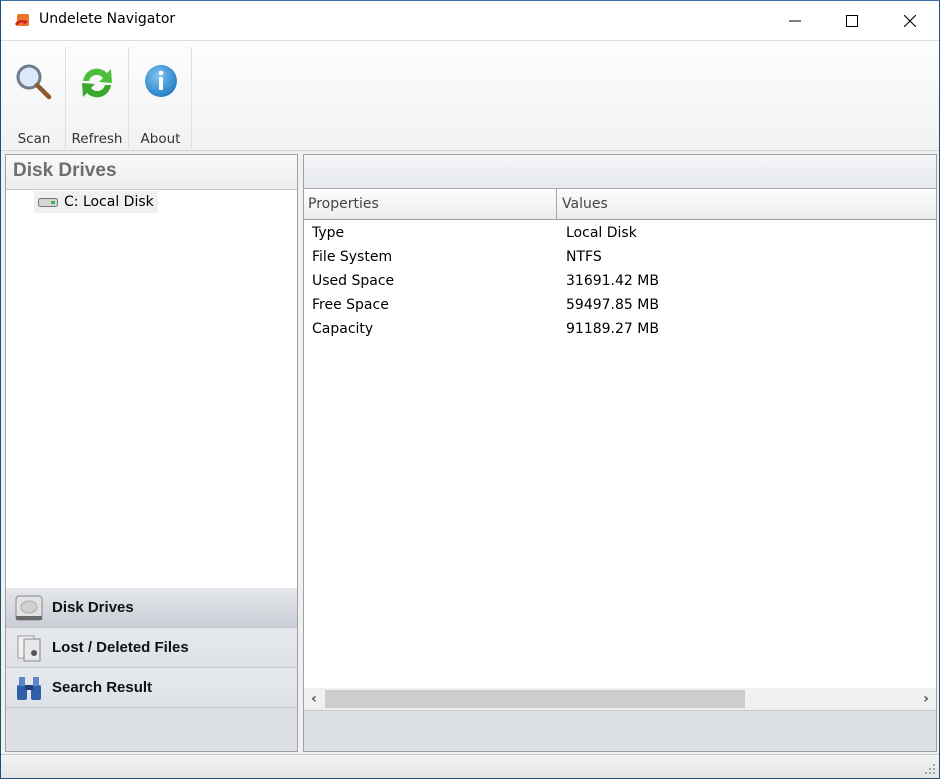 The height and width of the screenshot is (779, 940). Describe the element at coordinates (97, 83) in the screenshot. I see `refresh-icon` at that location.